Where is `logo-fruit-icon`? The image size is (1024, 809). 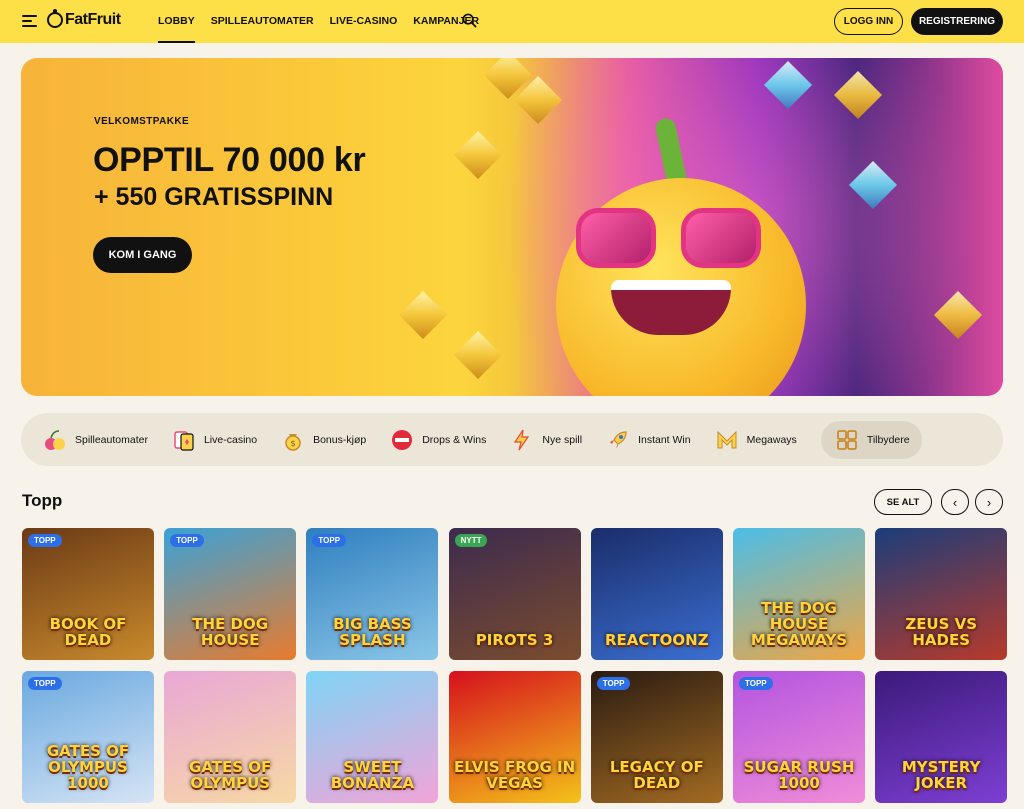
logo-fruit-icon is located at coordinates (55, 18).